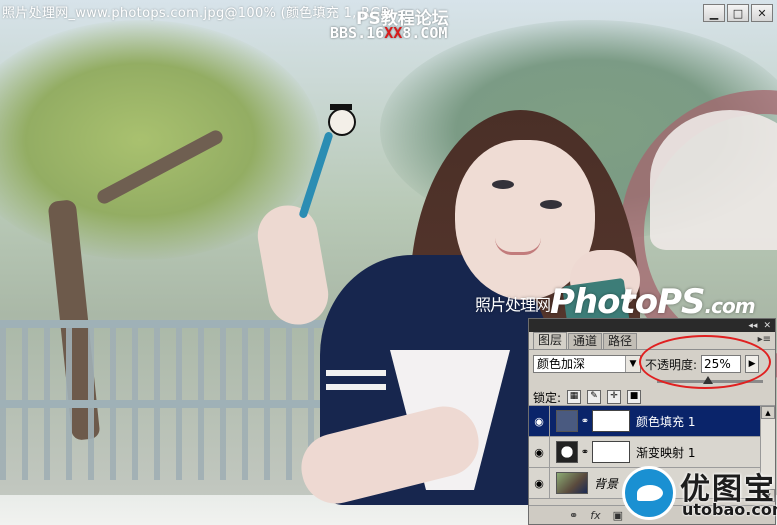 Image resolution: width=777 pixels, height=525 pixels. Describe the element at coordinates (550, 340) in the screenshot. I see `tab-layers: 图层` at that location.